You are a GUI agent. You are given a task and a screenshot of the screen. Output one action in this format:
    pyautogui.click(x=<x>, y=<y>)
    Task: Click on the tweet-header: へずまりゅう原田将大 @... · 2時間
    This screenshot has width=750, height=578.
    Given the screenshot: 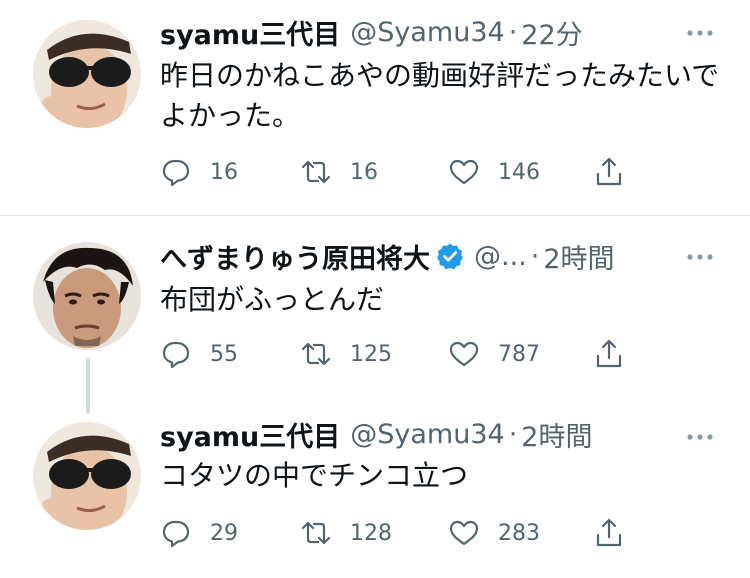 What is the action you would take?
    pyautogui.click(x=387, y=256)
    